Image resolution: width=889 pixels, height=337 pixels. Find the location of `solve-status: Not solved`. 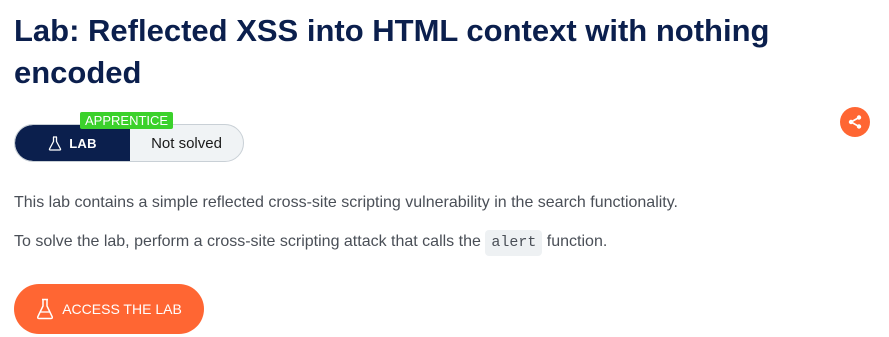

solve-status: Not solved is located at coordinates (186, 143).